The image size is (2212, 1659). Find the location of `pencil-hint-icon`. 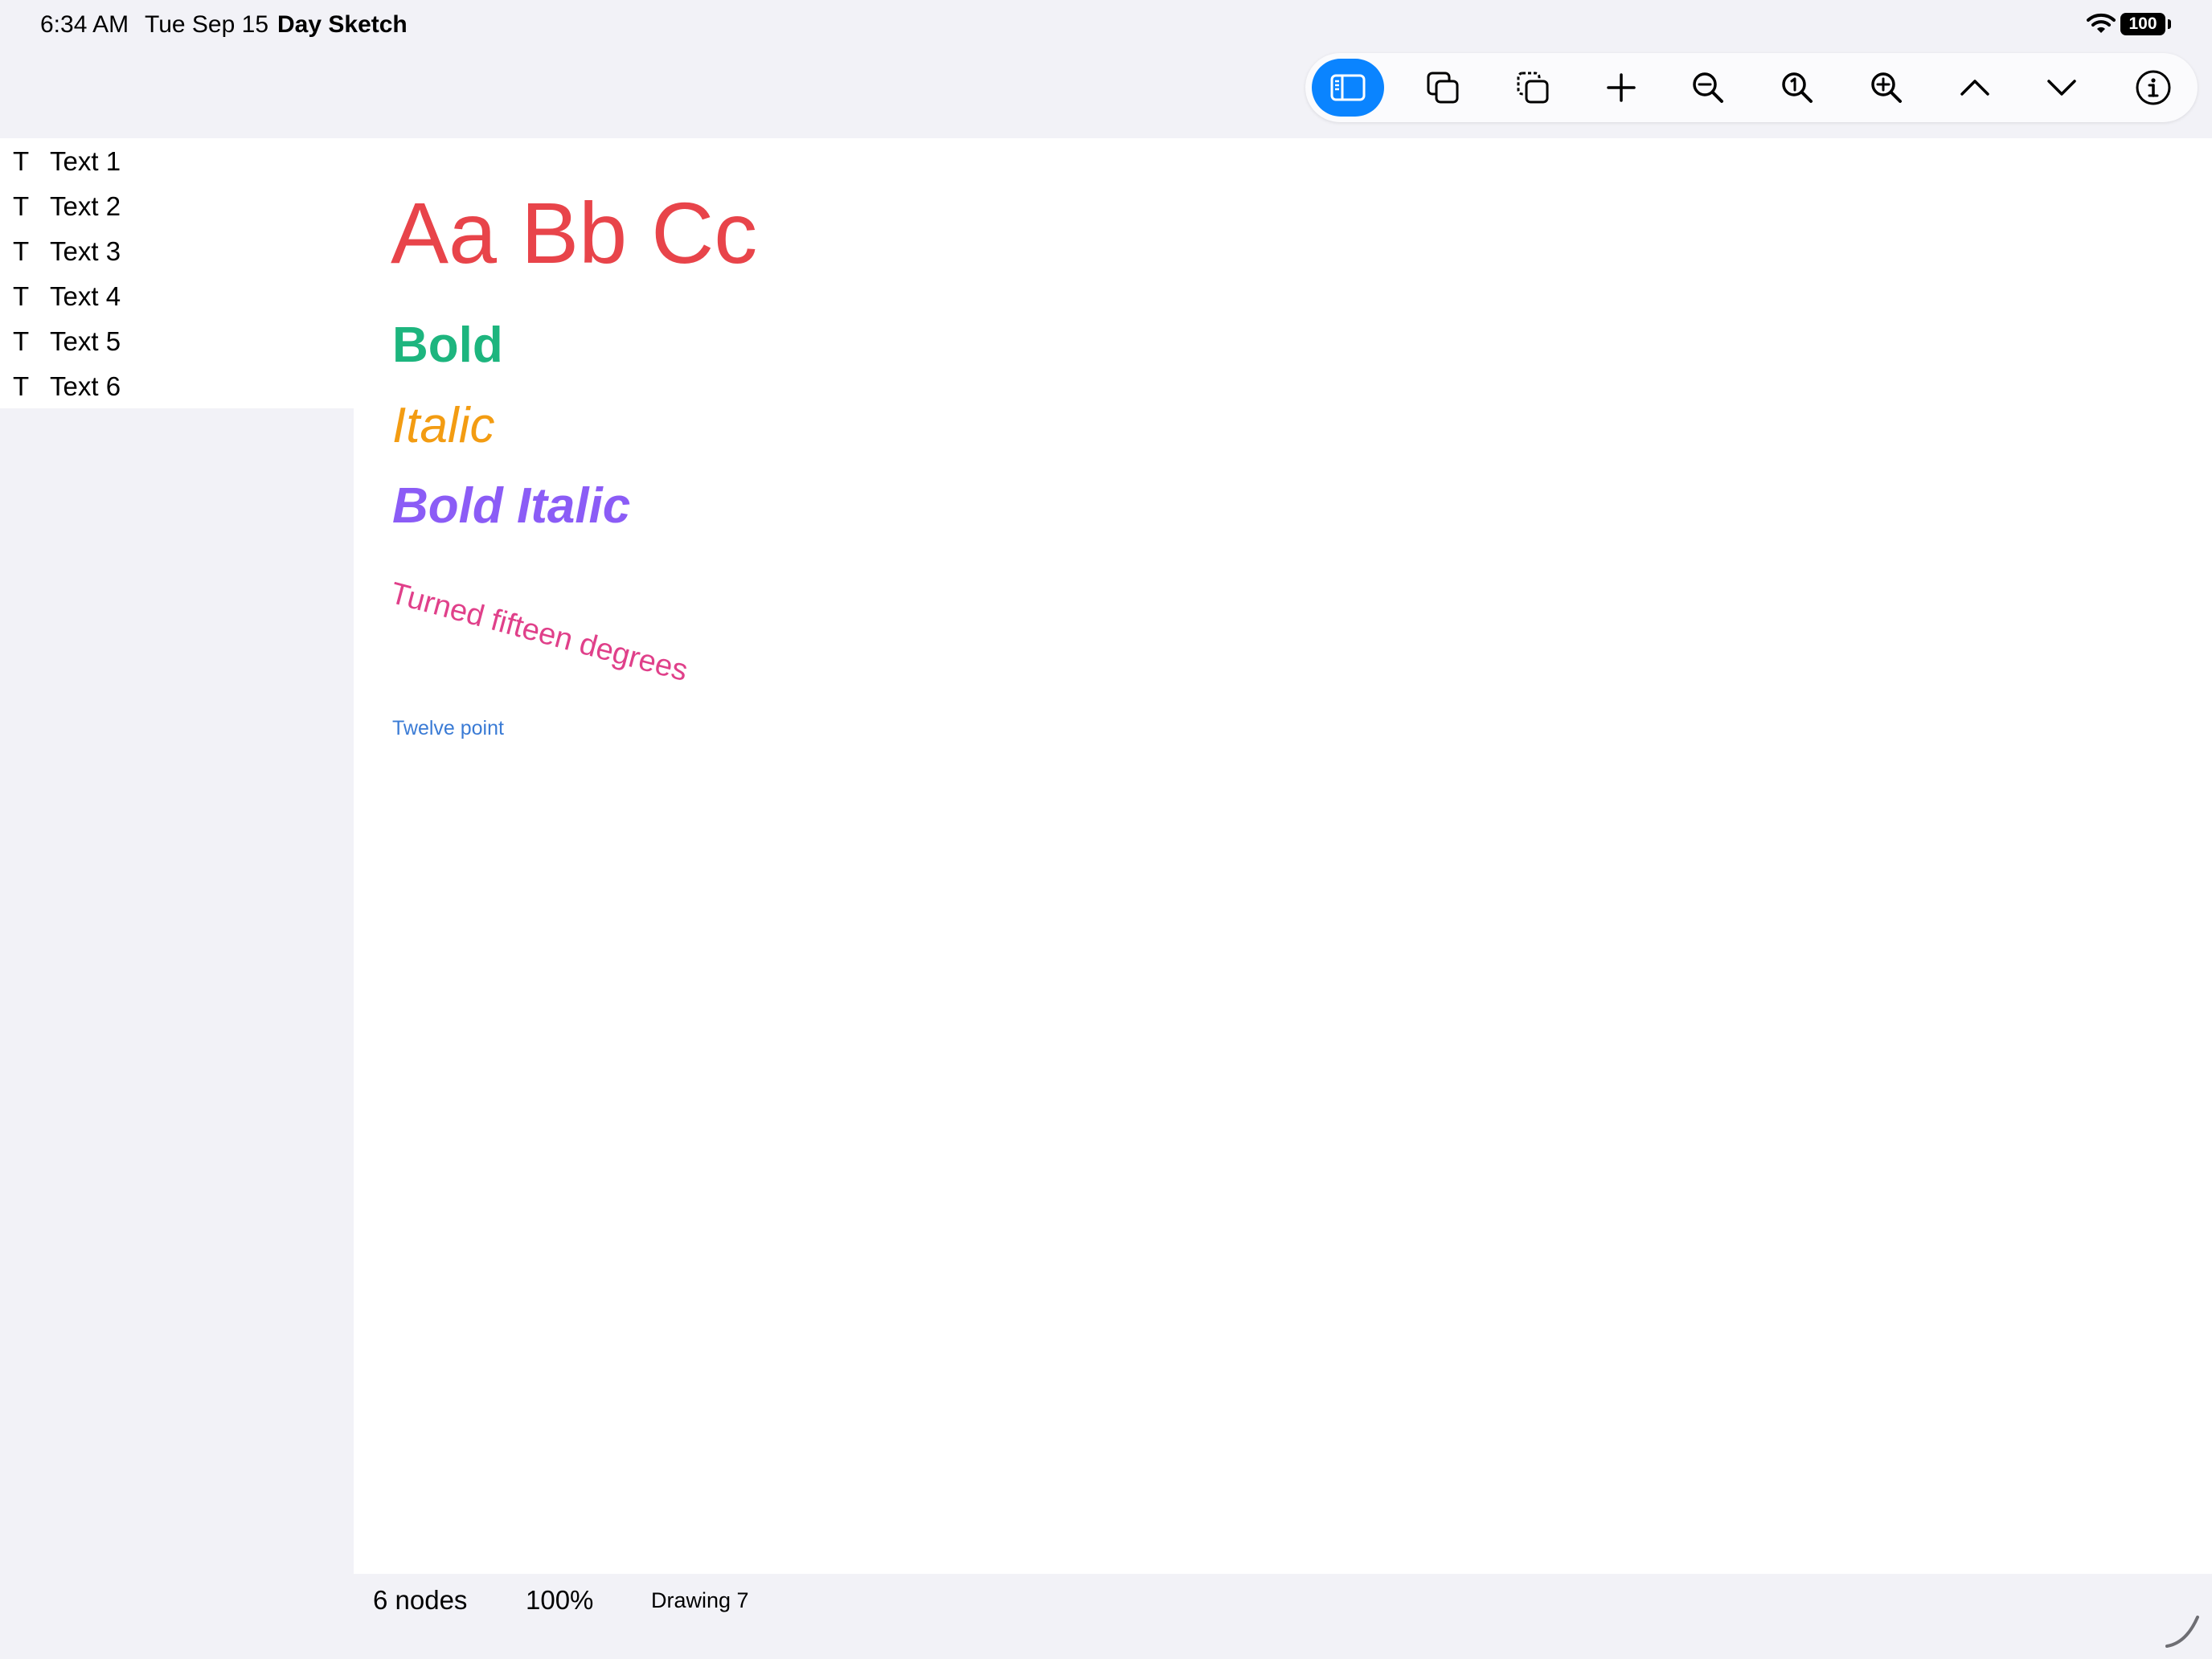

pencil-hint-icon is located at coordinates (2182, 1632).